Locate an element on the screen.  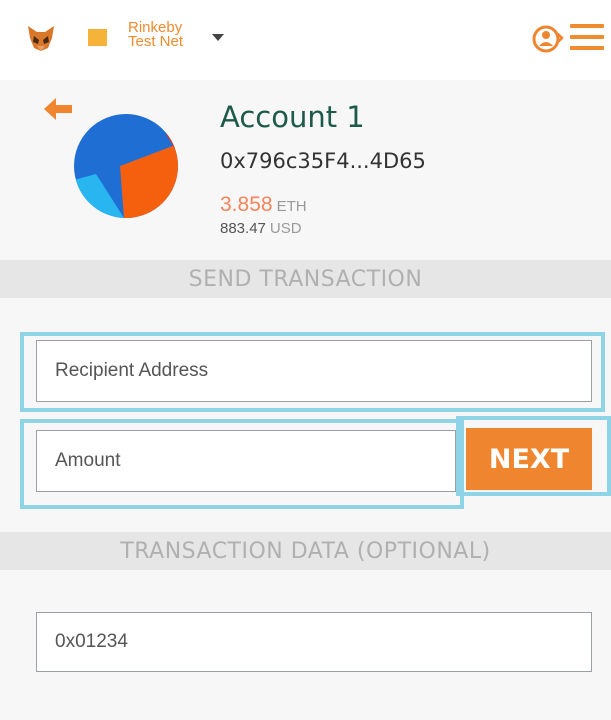
transaction-data-input is located at coordinates (314, 642).